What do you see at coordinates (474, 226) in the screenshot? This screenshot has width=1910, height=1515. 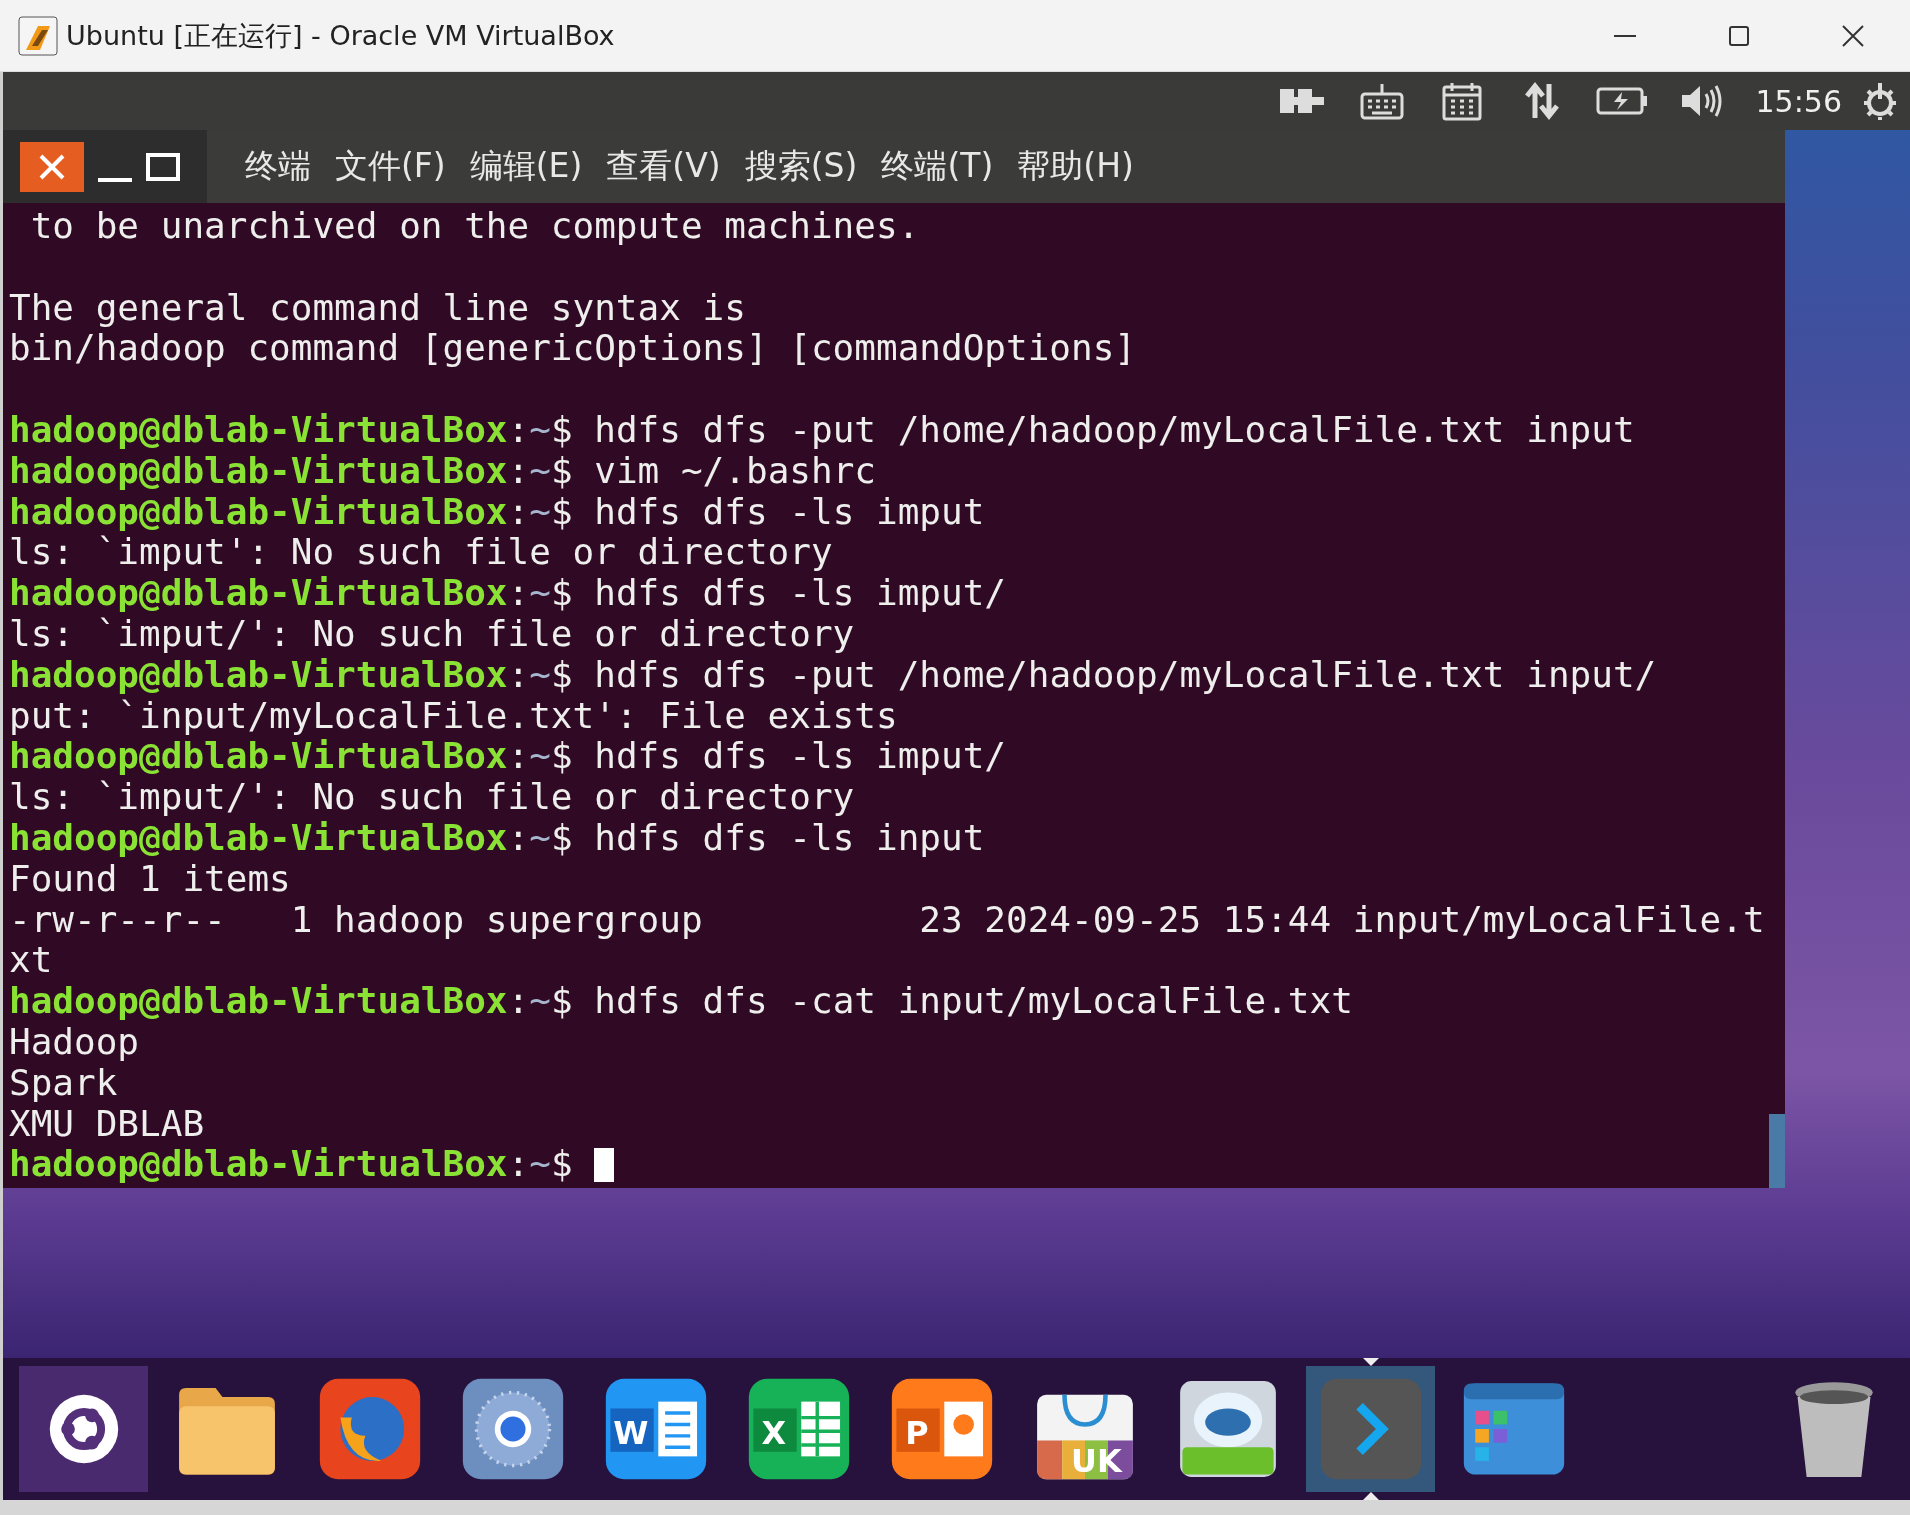 I see `output-line: to be unarchived on the compute machines.` at bounding box center [474, 226].